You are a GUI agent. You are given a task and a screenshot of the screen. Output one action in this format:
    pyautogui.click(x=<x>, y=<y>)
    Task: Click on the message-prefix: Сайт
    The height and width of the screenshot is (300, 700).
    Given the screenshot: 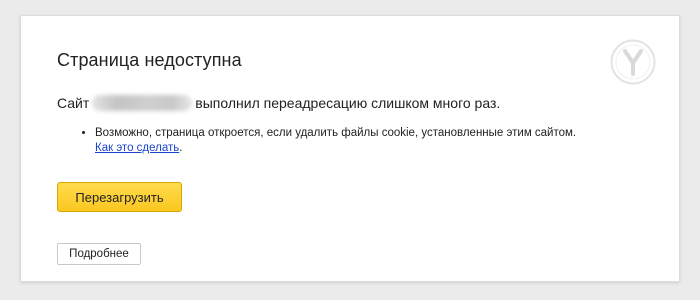 What is the action you would take?
    pyautogui.click(x=73, y=103)
    